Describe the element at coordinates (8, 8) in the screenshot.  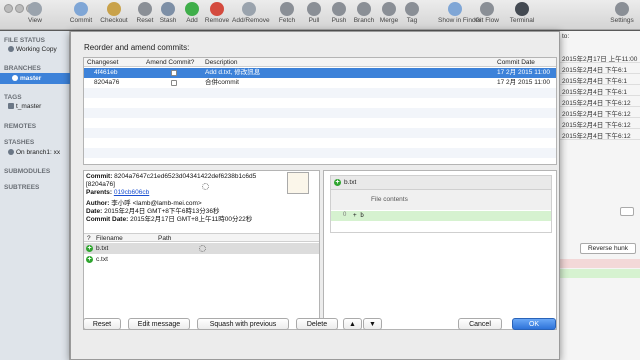
I see `window-close-button` at that location.